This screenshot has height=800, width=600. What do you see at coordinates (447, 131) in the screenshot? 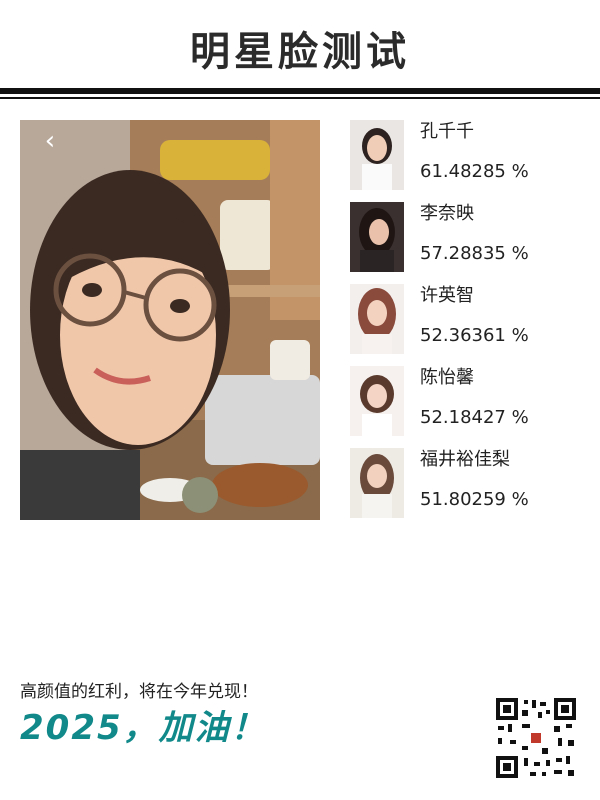
I see `match-name: 孔千千` at bounding box center [447, 131].